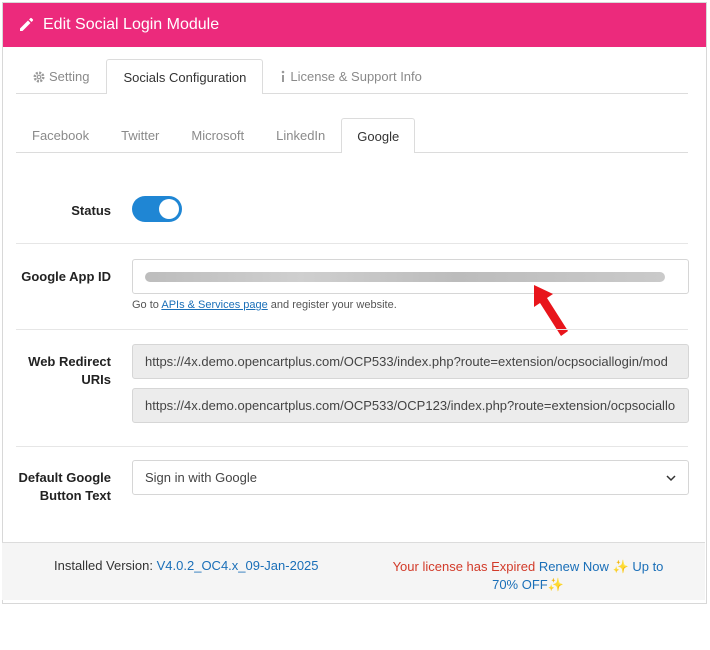 The width and height of the screenshot is (710, 650). What do you see at coordinates (217, 135) in the screenshot?
I see `tab-microsoft: Microsoft` at bounding box center [217, 135].